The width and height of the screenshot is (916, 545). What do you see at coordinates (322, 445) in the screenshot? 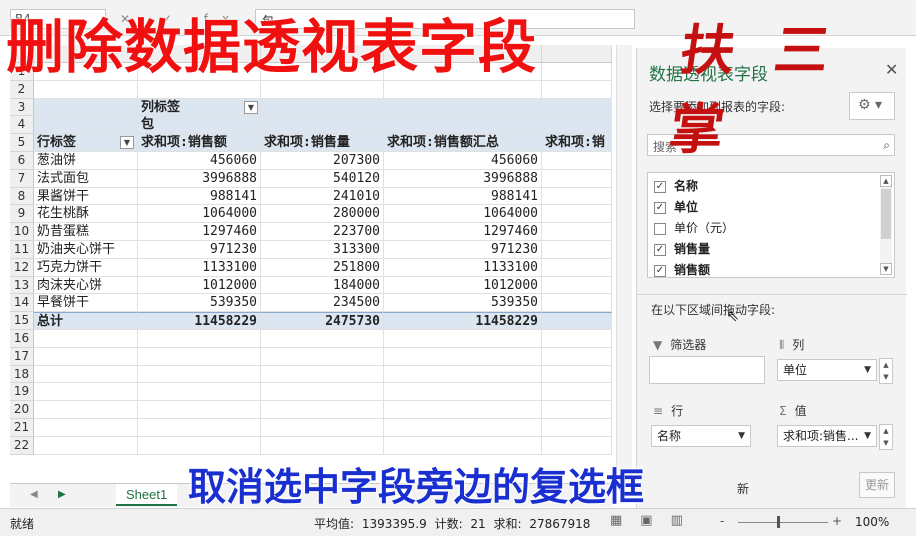
I see `cell-c22` at bounding box center [322, 445].